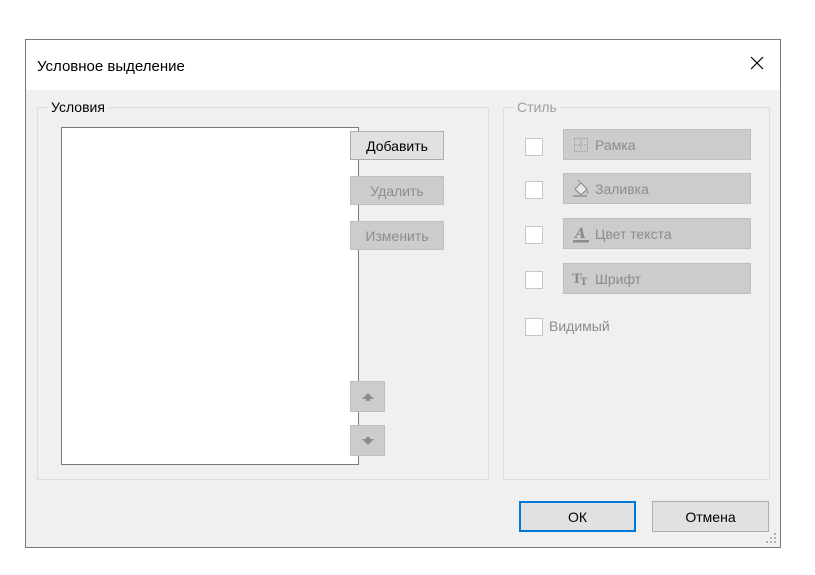  I want to click on arrow-down-icon, so click(367, 440).